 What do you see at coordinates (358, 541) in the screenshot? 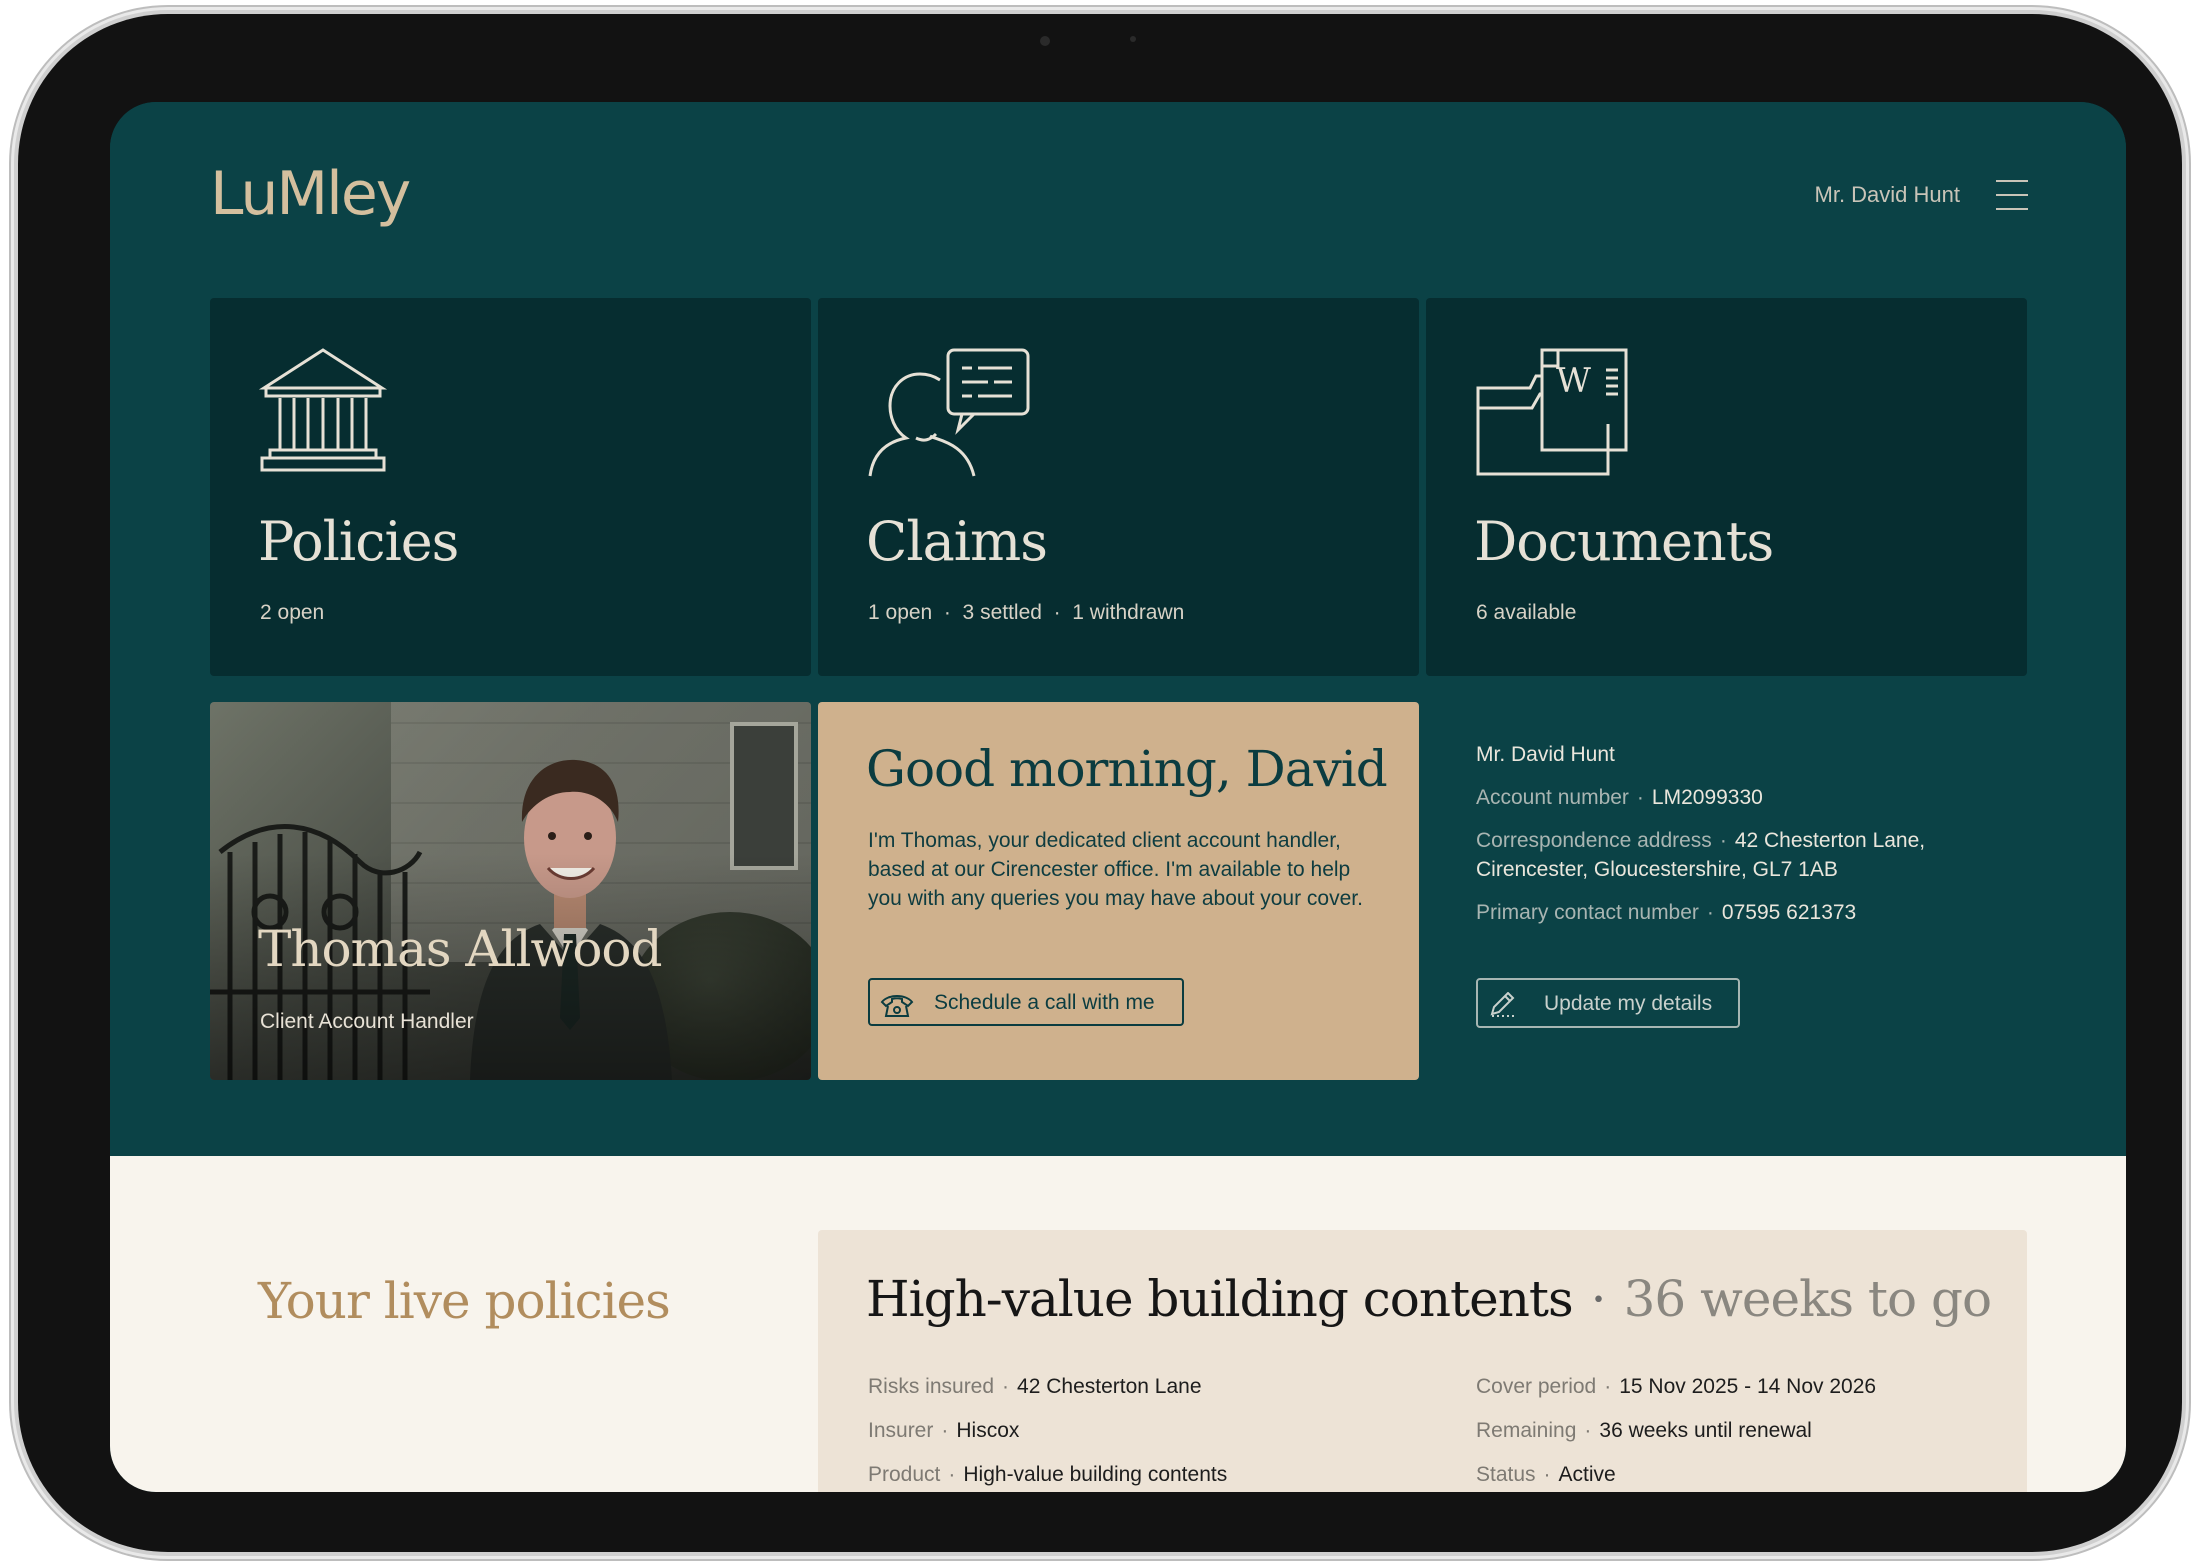
I see `tile-policies-title: Policies` at bounding box center [358, 541].